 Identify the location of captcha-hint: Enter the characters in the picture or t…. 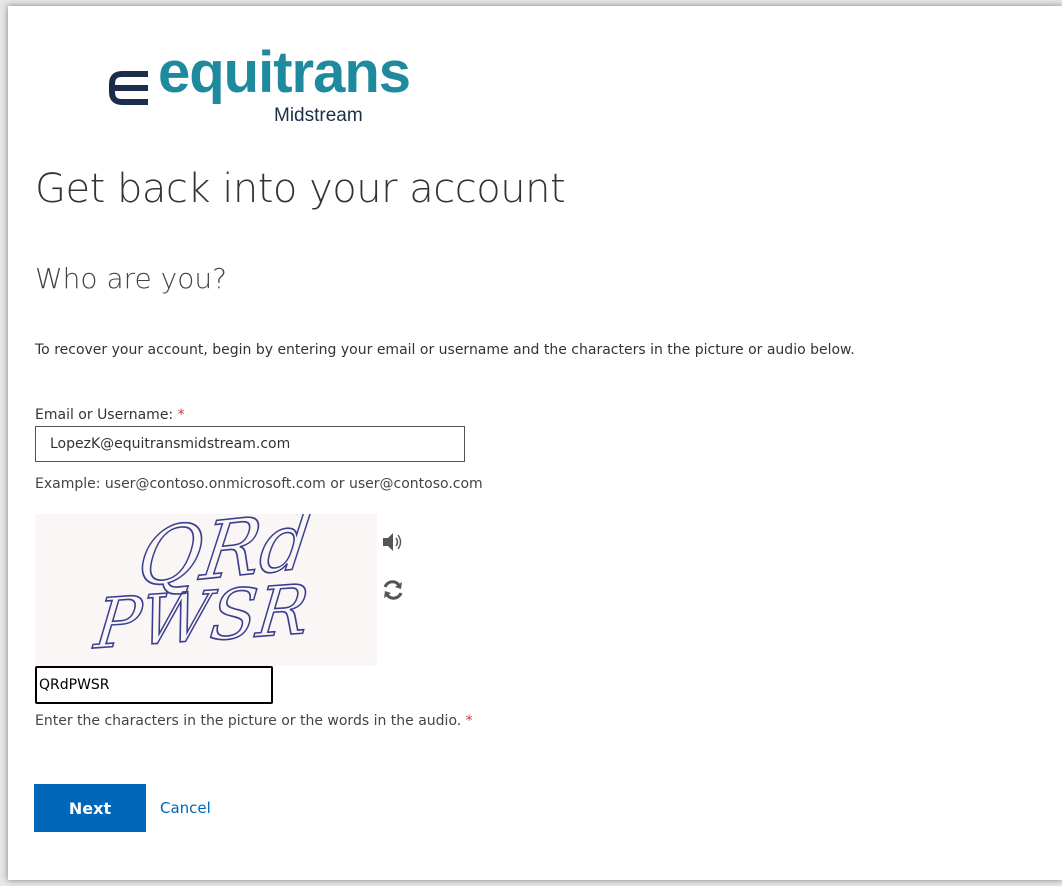
(254, 721).